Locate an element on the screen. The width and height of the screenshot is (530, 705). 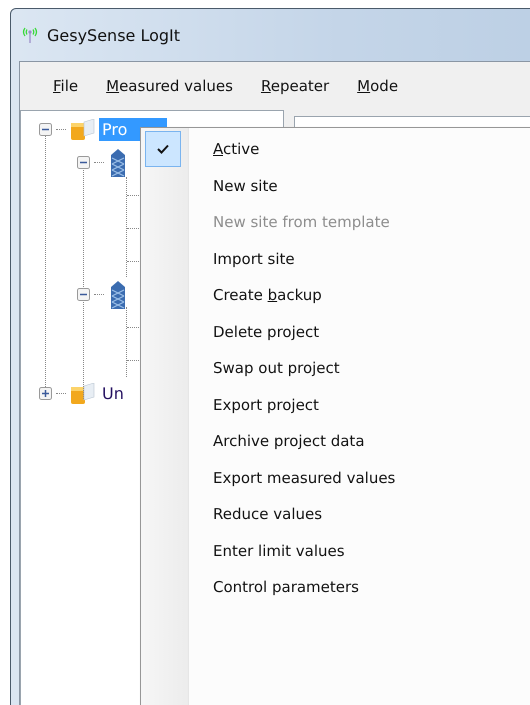
window-title: GesySense LogIt is located at coordinates (113, 35).